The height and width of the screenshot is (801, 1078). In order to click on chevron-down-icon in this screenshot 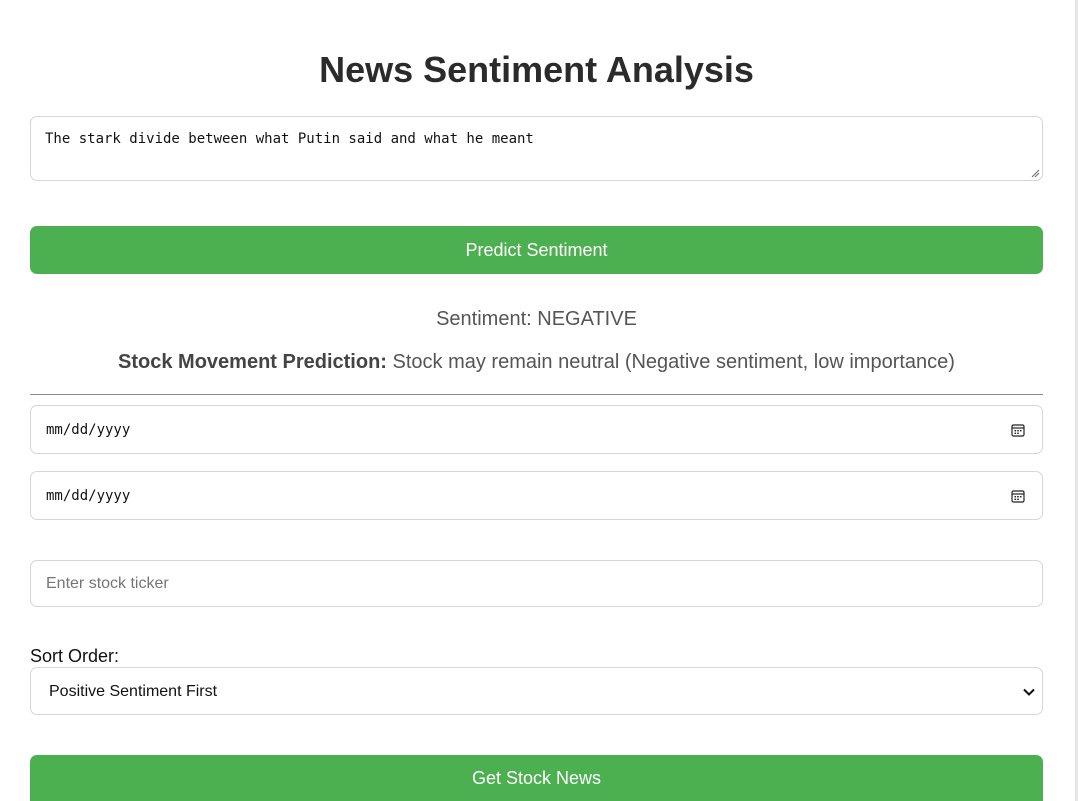, I will do `click(1029, 692)`.